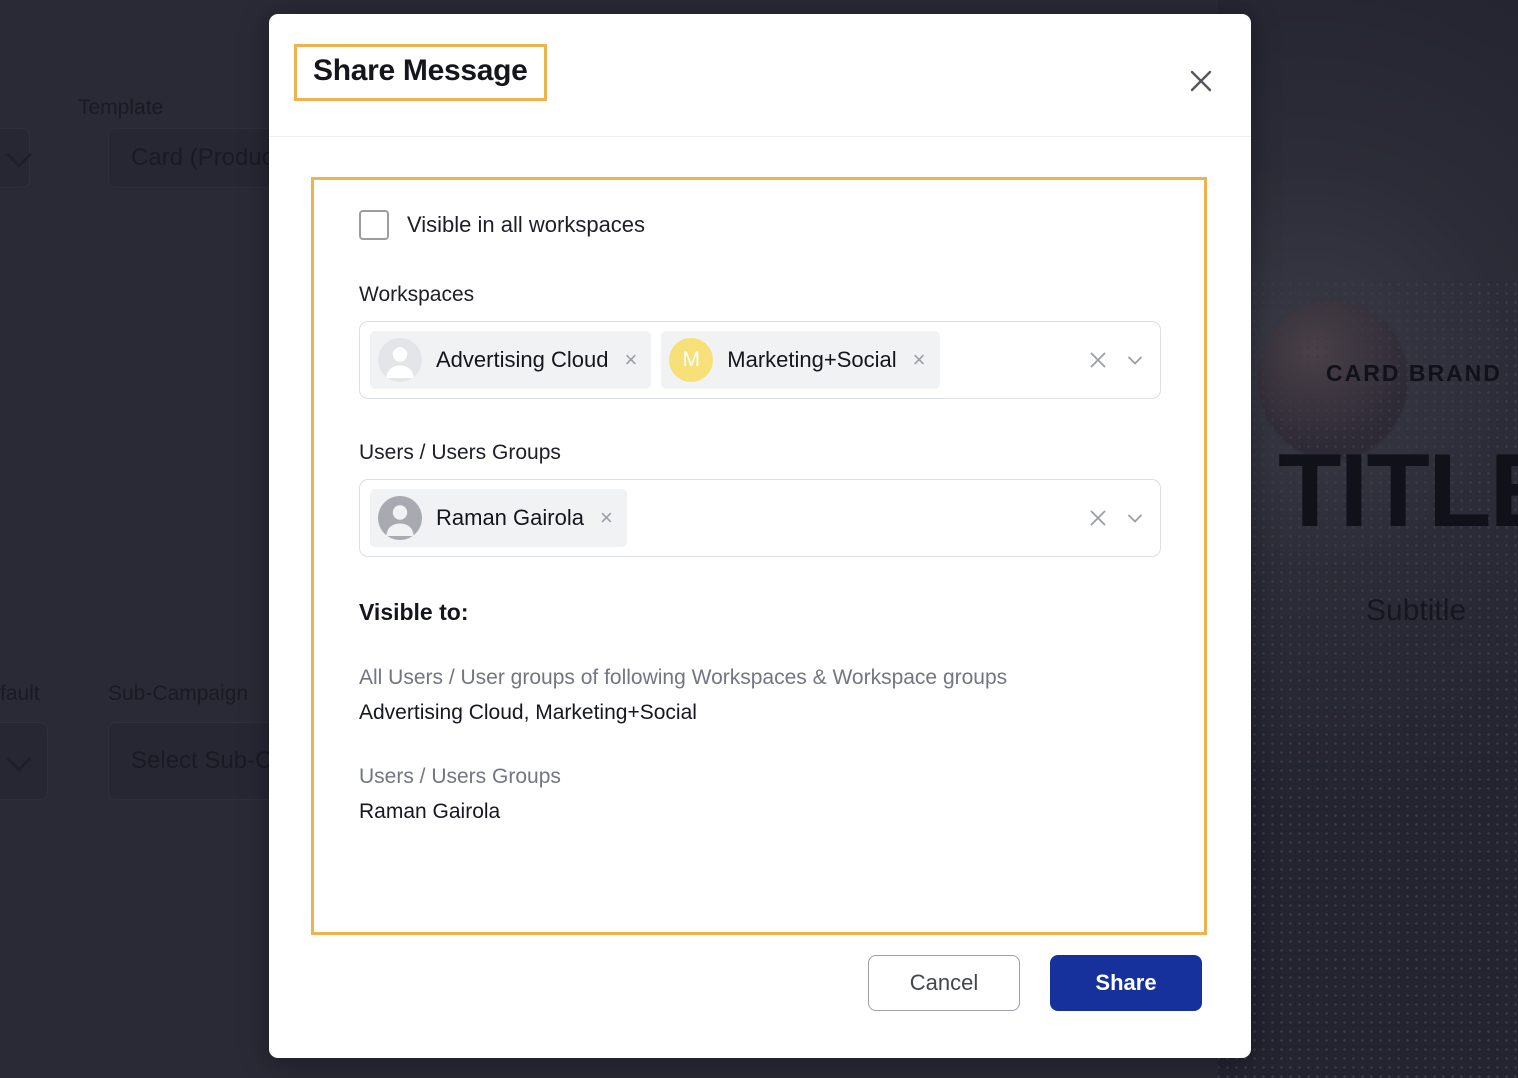 The image size is (1518, 1078). What do you see at coordinates (526, 224) in the screenshot?
I see `visible-in-all-workspaces-label: Visible in all workspaces` at bounding box center [526, 224].